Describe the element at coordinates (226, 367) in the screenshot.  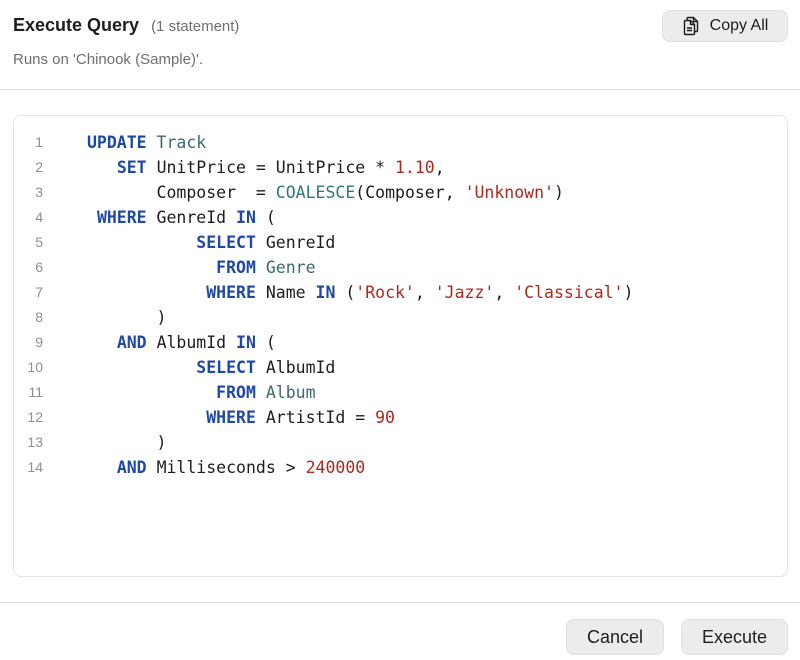
I see `code-token: SELECT` at that location.